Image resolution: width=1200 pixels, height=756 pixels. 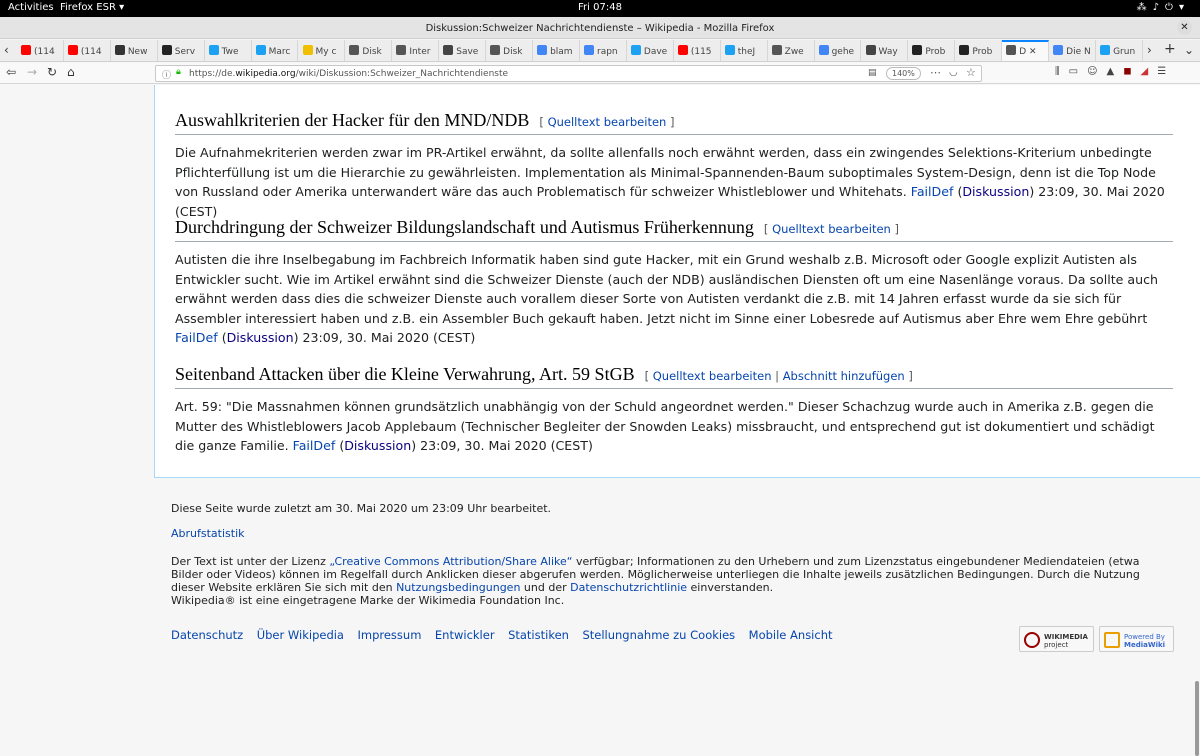 What do you see at coordinates (166, 74) in the screenshot?
I see `info-icon: ⓘ` at bounding box center [166, 74].